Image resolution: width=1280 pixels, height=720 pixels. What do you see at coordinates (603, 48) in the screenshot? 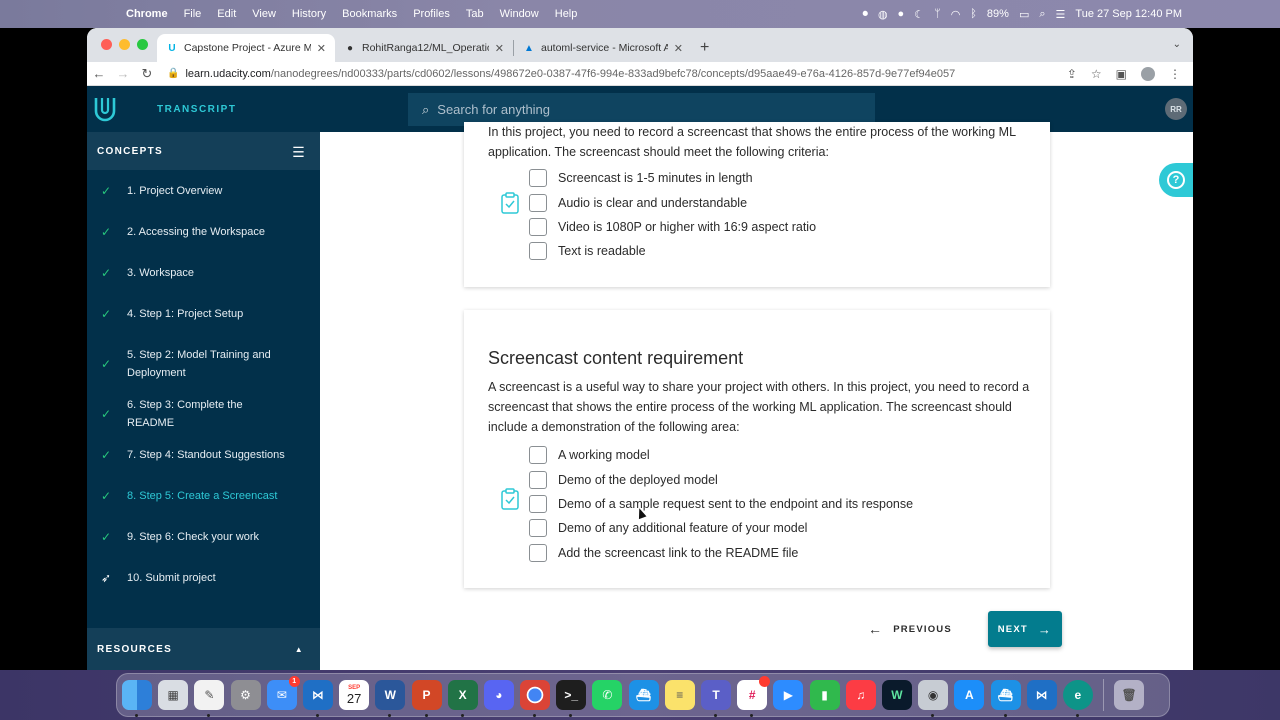
I see `tab-azure: ▲ automl-service - Microsoft Azu ✕` at bounding box center [603, 48].